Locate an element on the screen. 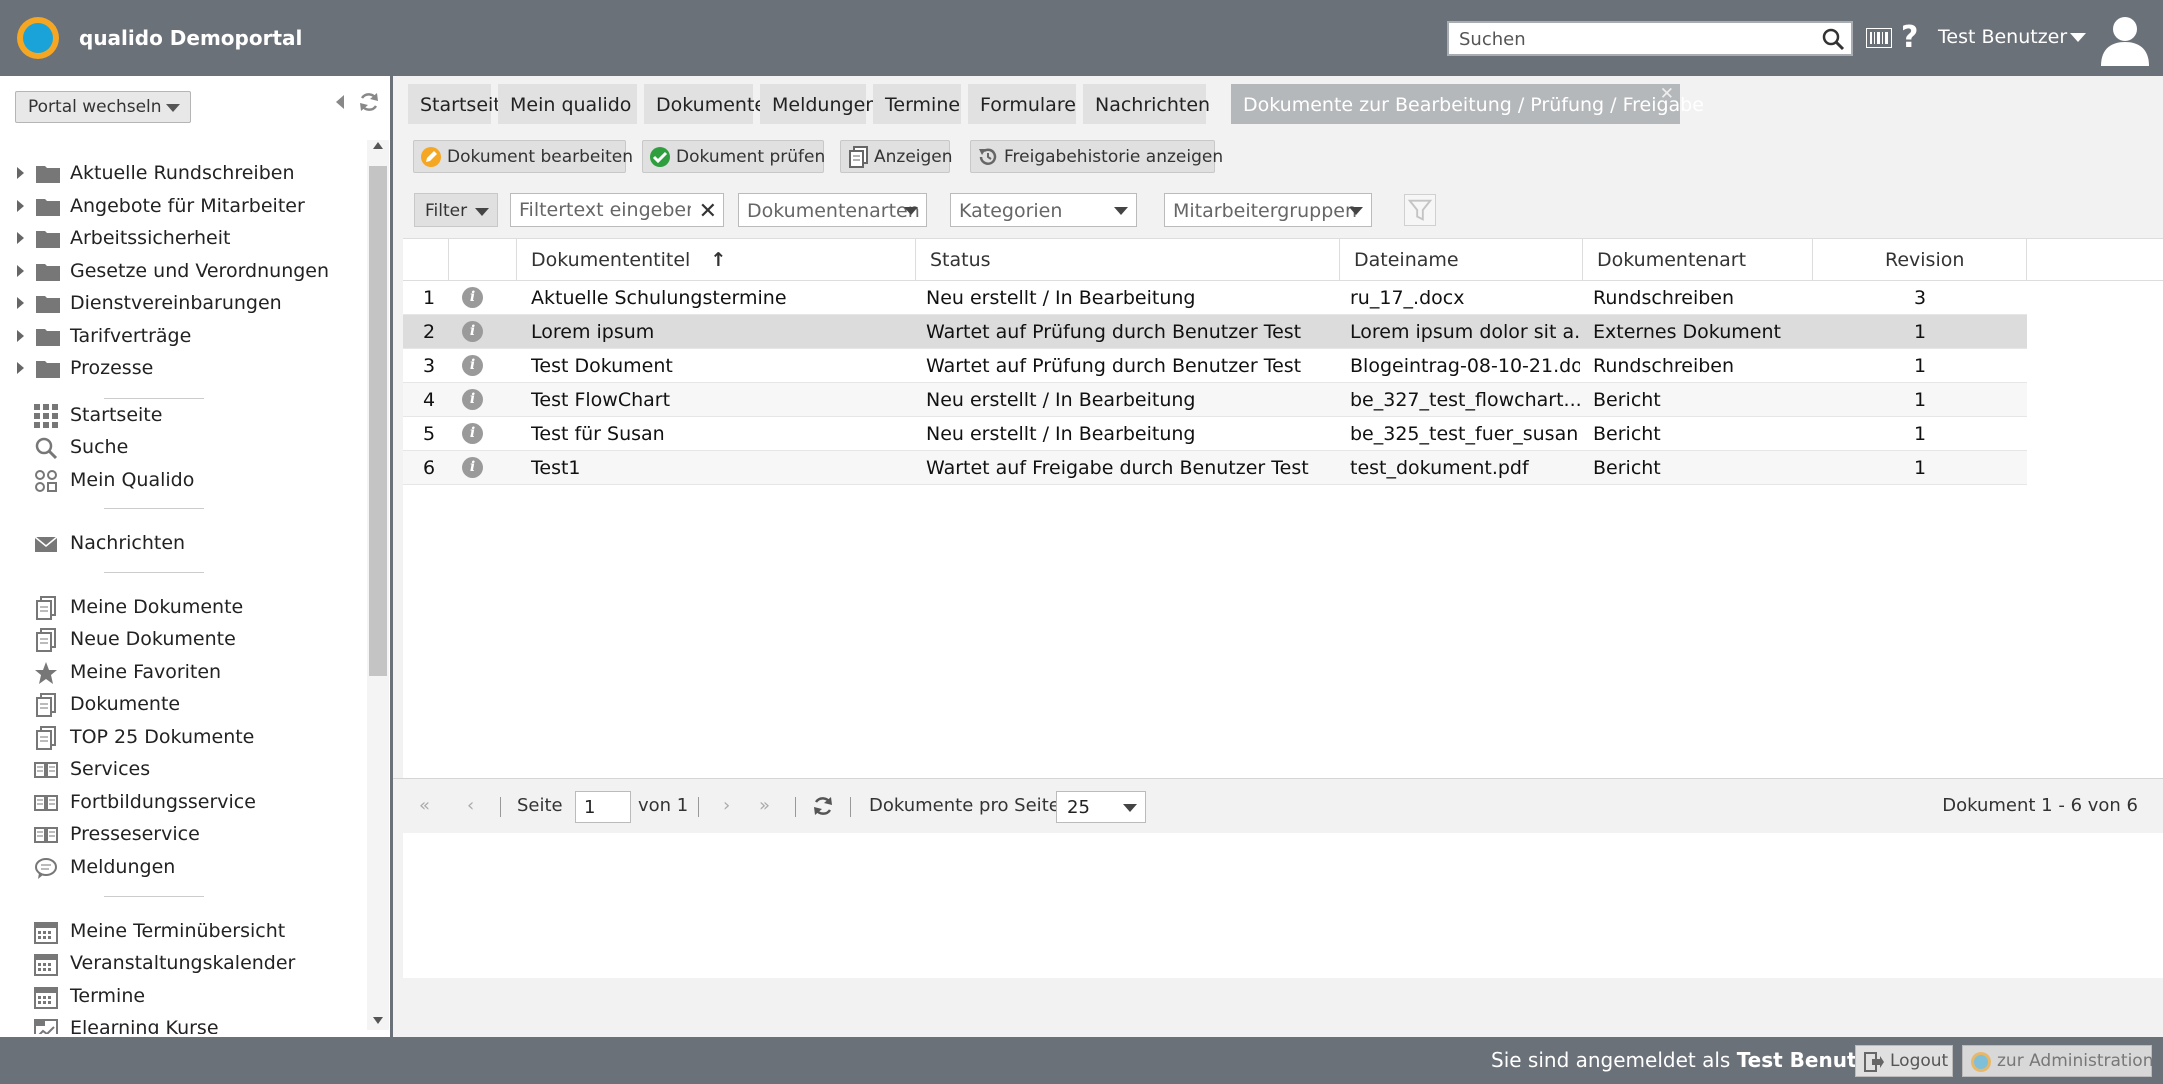 The image size is (2163, 1084). document-type-dropdown: Dokumentenarten is located at coordinates (832, 210).